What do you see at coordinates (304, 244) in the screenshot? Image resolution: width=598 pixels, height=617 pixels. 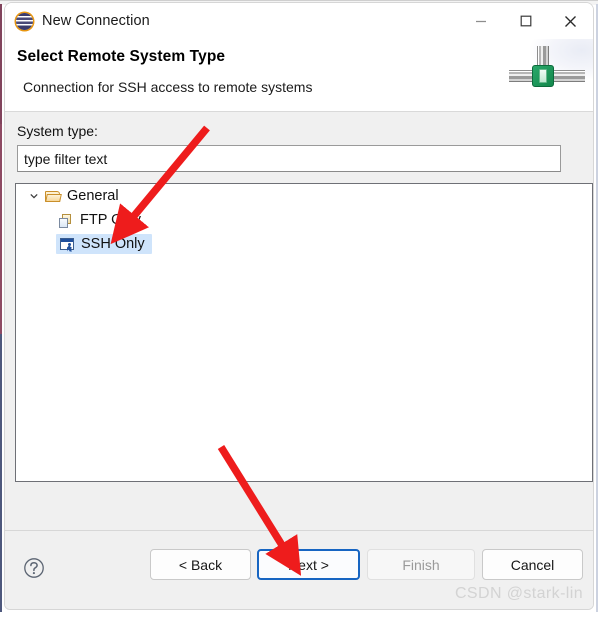 I see `tree-item-ssh-only: SSH Only` at bounding box center [304, 244].